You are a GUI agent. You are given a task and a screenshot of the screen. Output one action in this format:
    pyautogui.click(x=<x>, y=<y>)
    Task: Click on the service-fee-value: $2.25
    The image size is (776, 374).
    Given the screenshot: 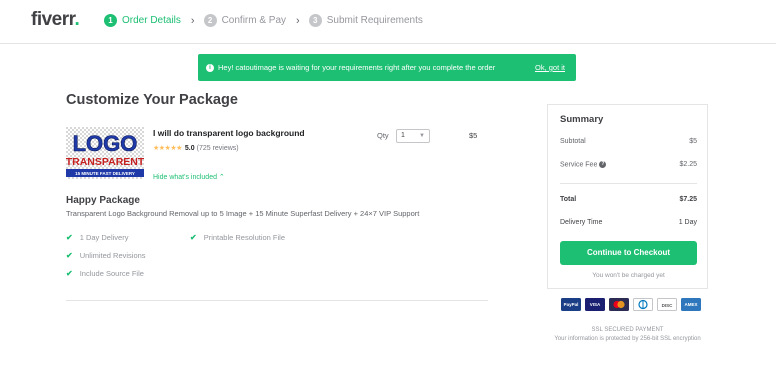 What is the action you would take?
    pyautogui.click(x=688, y=164)
    